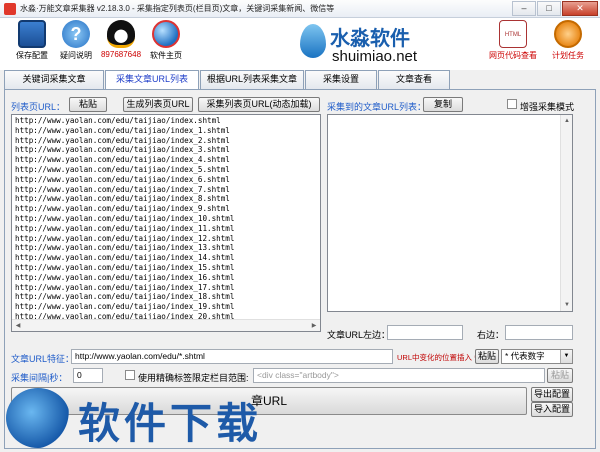 This screenshot has width=600, height=452. I want to click on maximize-button: □, so click(549, 8).